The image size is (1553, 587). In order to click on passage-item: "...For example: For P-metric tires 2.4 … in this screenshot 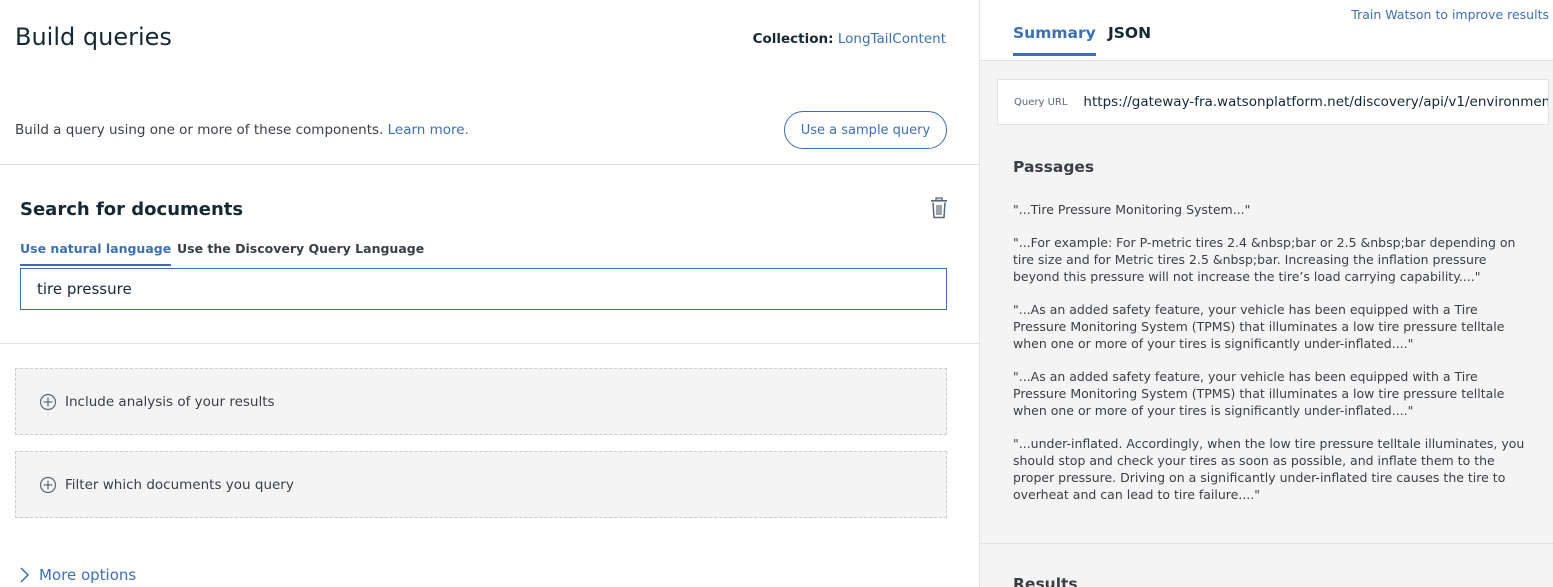, I will do `click(1264, 259)`.